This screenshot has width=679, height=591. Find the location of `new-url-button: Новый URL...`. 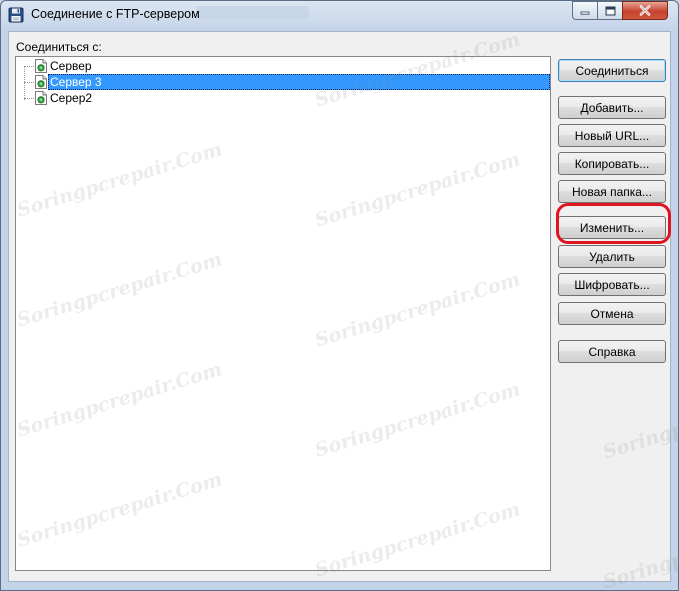

new-url-button: Новый URL... is located at coordinates (612, 135).